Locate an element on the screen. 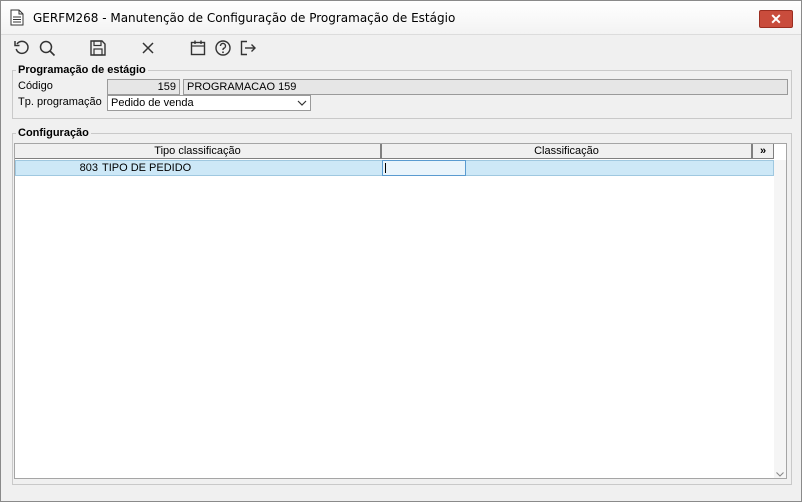  save-button is located at coordinates (98, 48).